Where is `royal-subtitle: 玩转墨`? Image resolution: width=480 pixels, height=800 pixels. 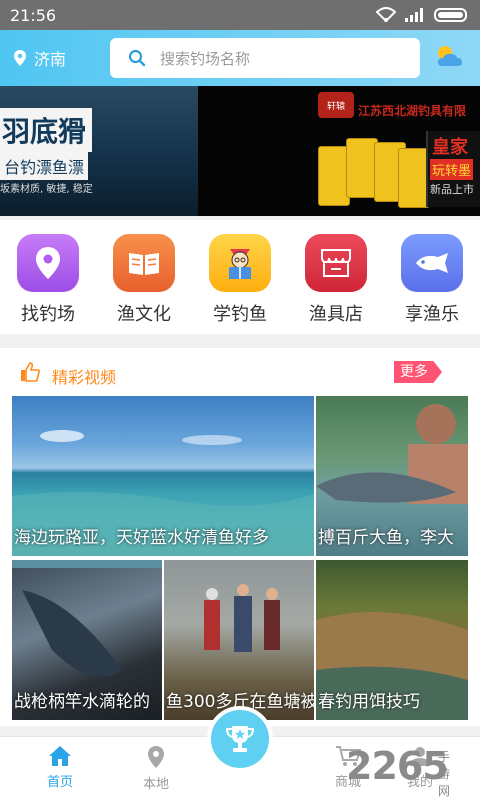 royal-subtitle: 玩转墨 is located at coordinates (452, 169).